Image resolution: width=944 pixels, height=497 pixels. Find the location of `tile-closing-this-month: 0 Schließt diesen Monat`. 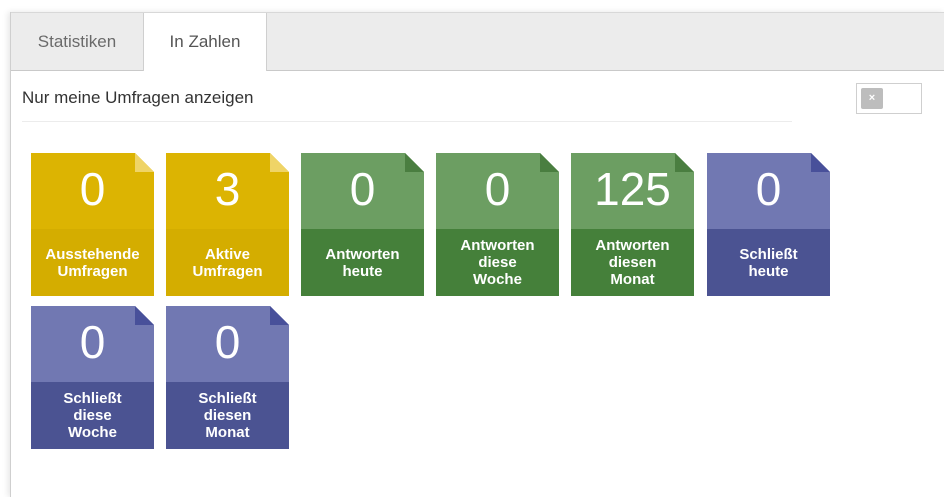

tile-closing-this-month: 0 Schließt diesen Monat is located at coordinates (227, 377).